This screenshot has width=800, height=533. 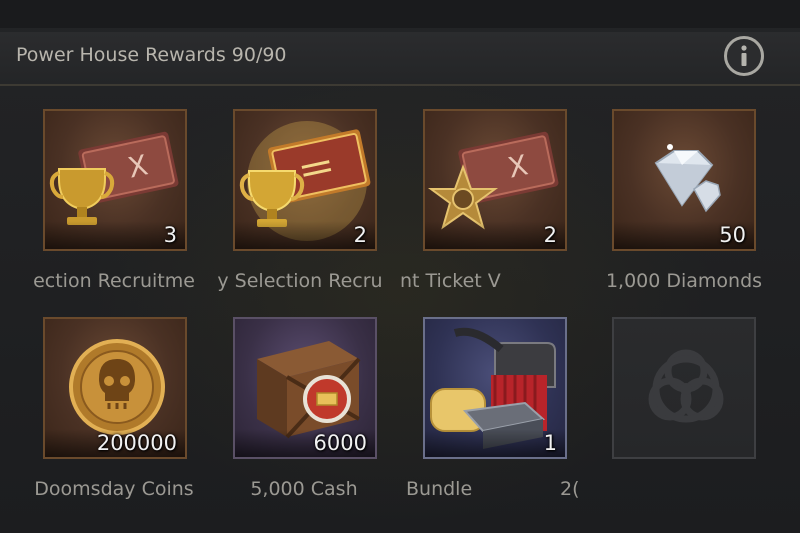 What do you see at coordinates (495, 388) in the screenshot?
I see `reward-slot-7: 1` at bounding box center [495, 388].